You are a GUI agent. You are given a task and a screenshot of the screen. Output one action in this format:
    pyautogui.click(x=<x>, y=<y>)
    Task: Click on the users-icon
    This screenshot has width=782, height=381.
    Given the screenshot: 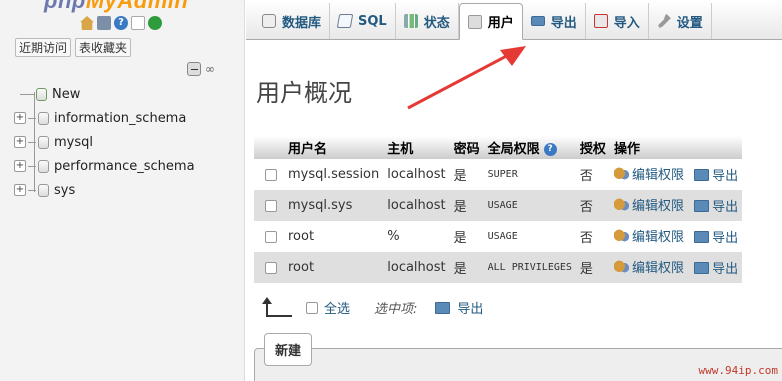 What is the action you would take?
    pyautogui.click(x=474, y=21)
    